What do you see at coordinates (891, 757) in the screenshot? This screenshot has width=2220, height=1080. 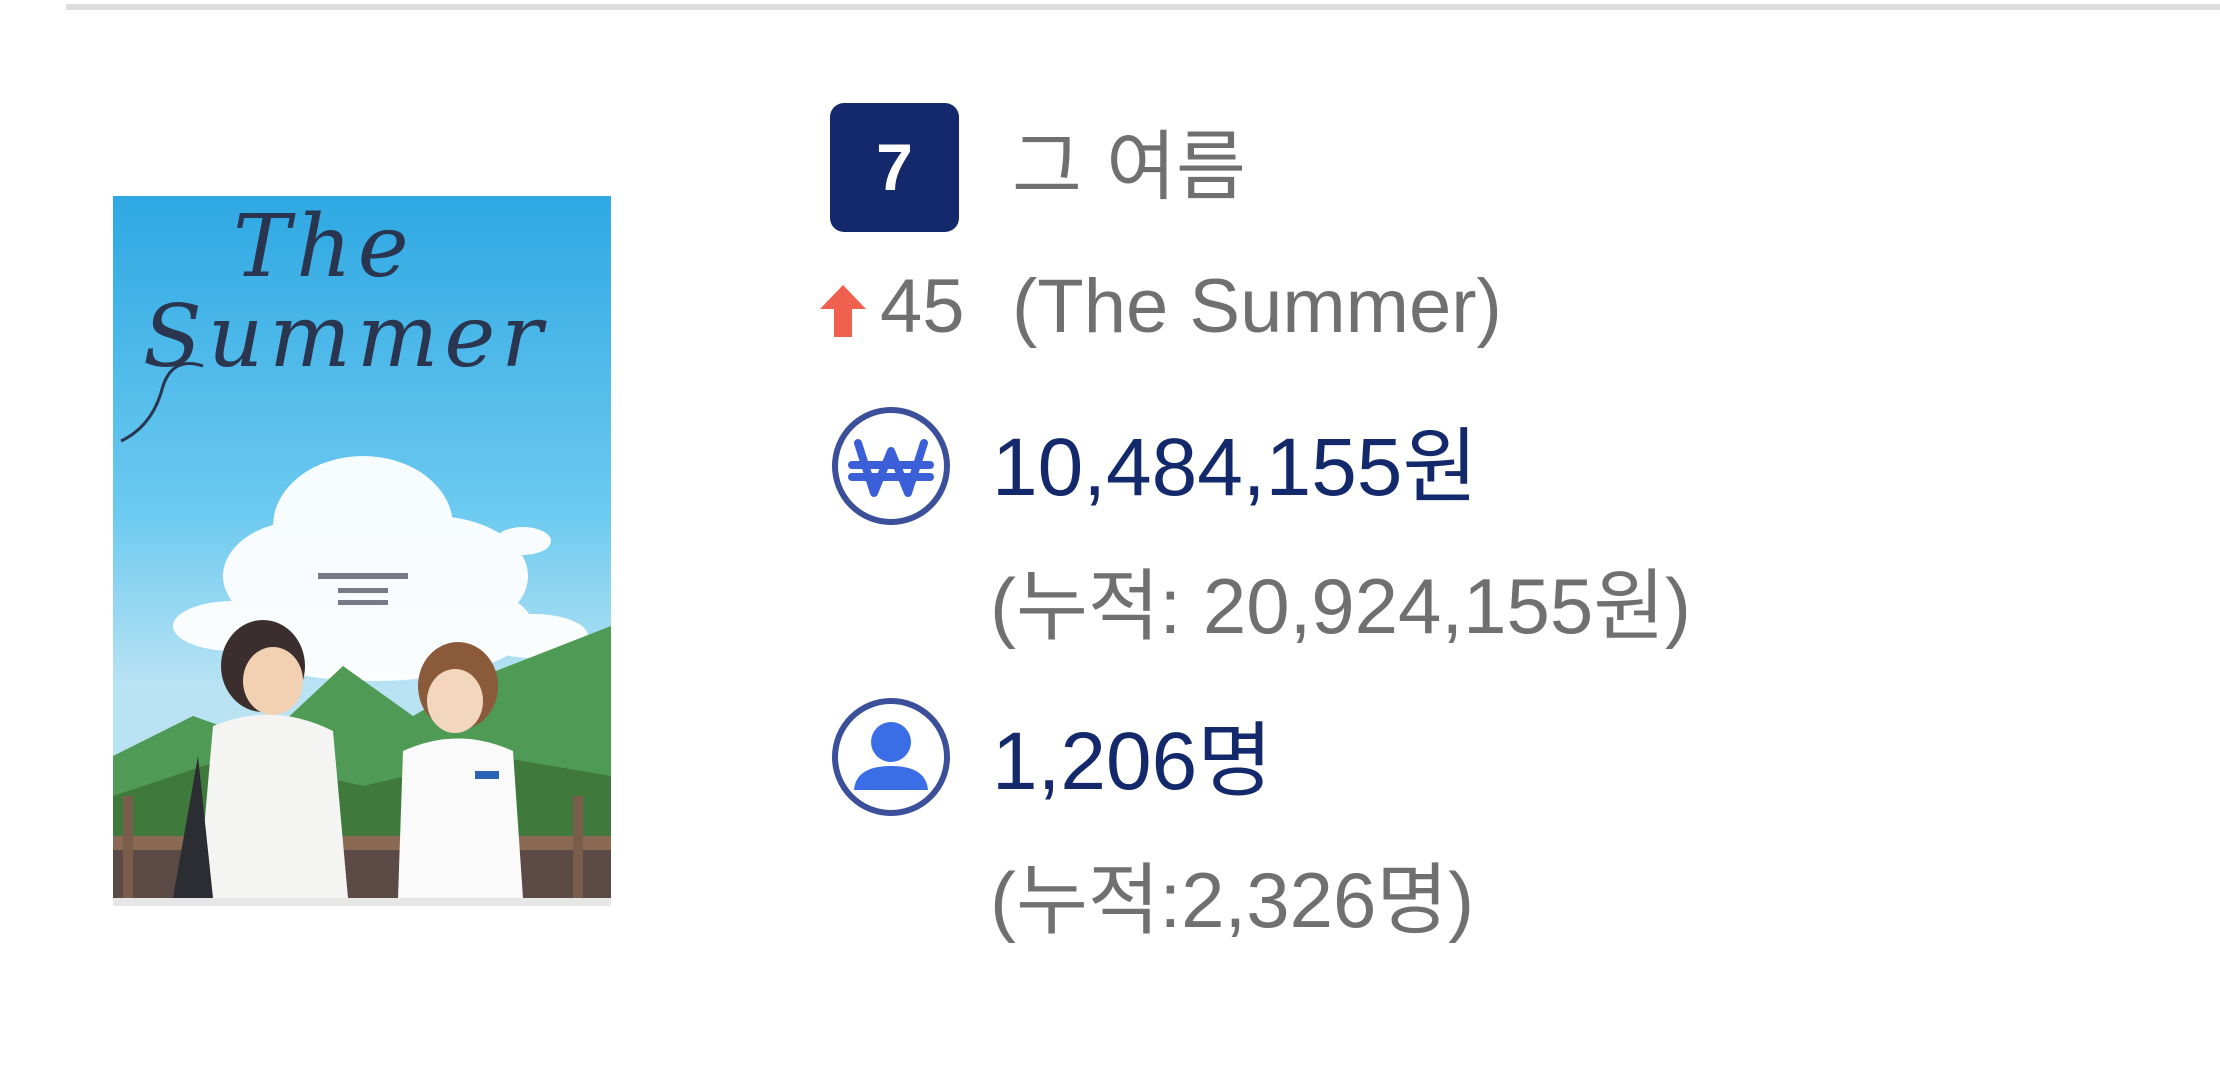 I see `person-icon` at bounding box center [891, 757].